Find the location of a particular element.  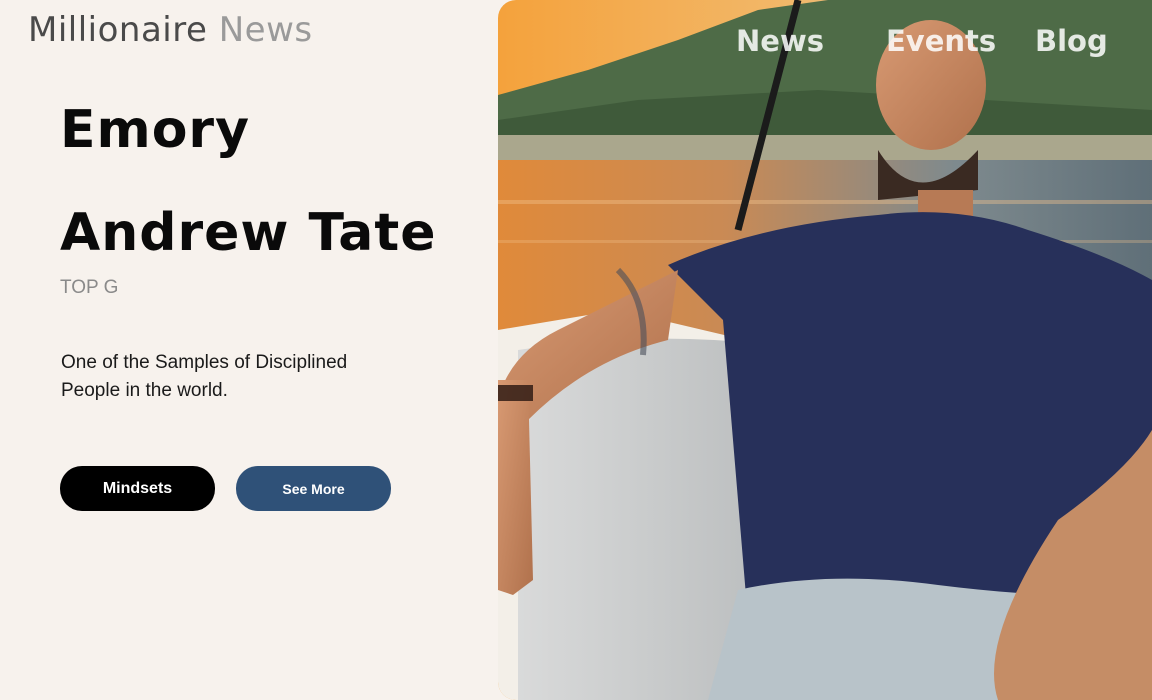

hero-subtitle: TOP G is located at coordinates (89, 287).